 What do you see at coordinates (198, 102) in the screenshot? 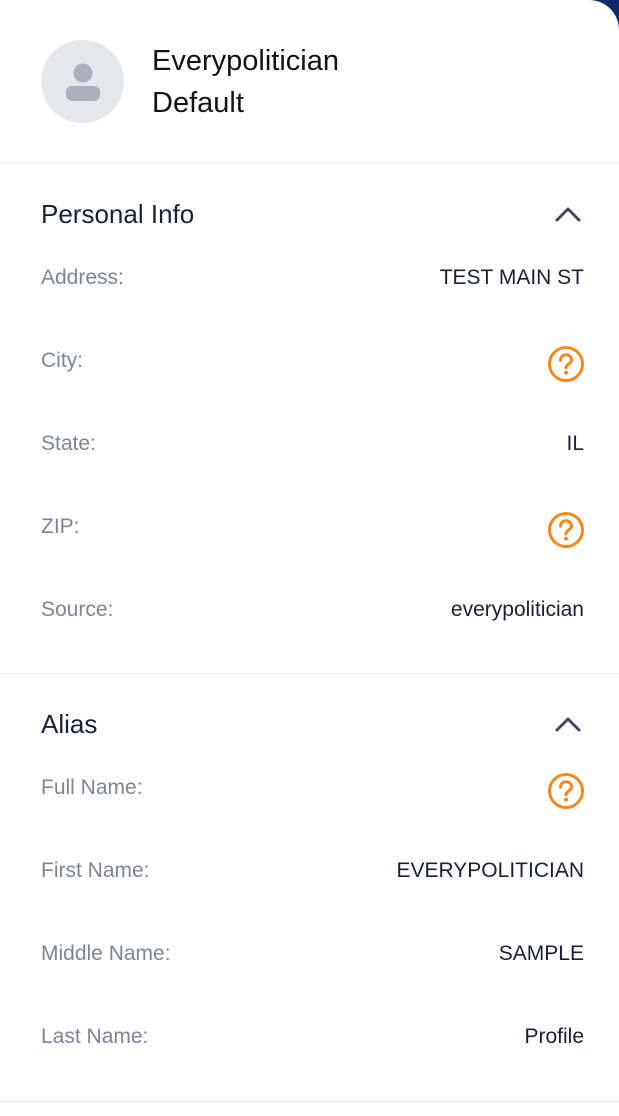
I see `profile-name-line2: Default` at bounding box center [198, 102].